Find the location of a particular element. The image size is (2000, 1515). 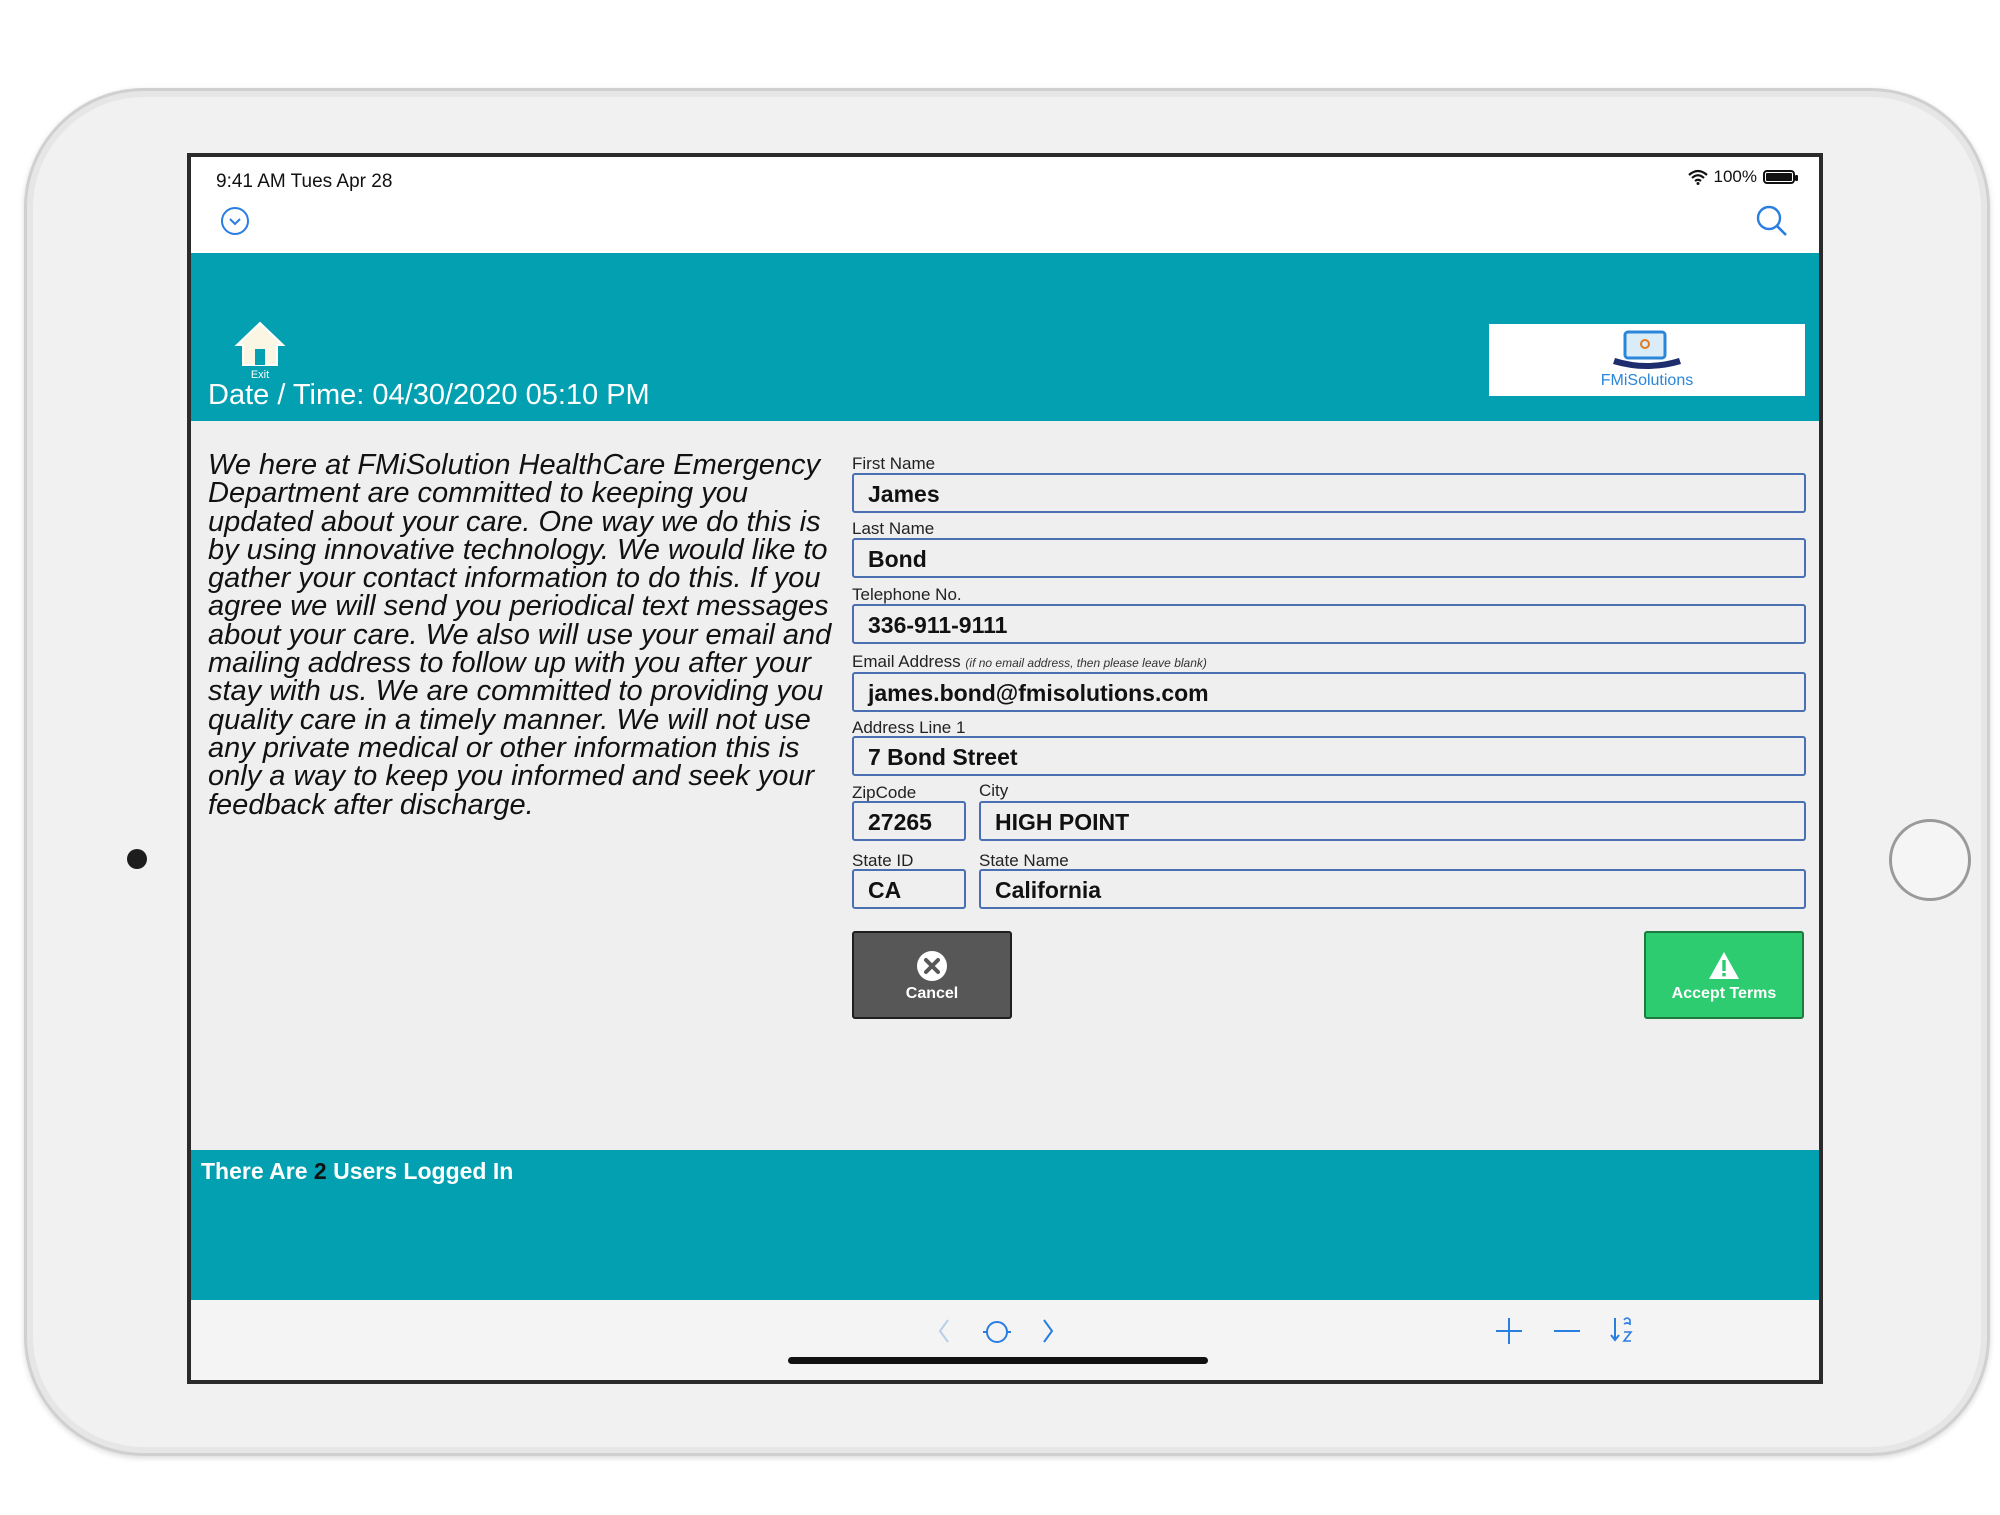

chevron-left-icon is located at coordinates (944, 1331).